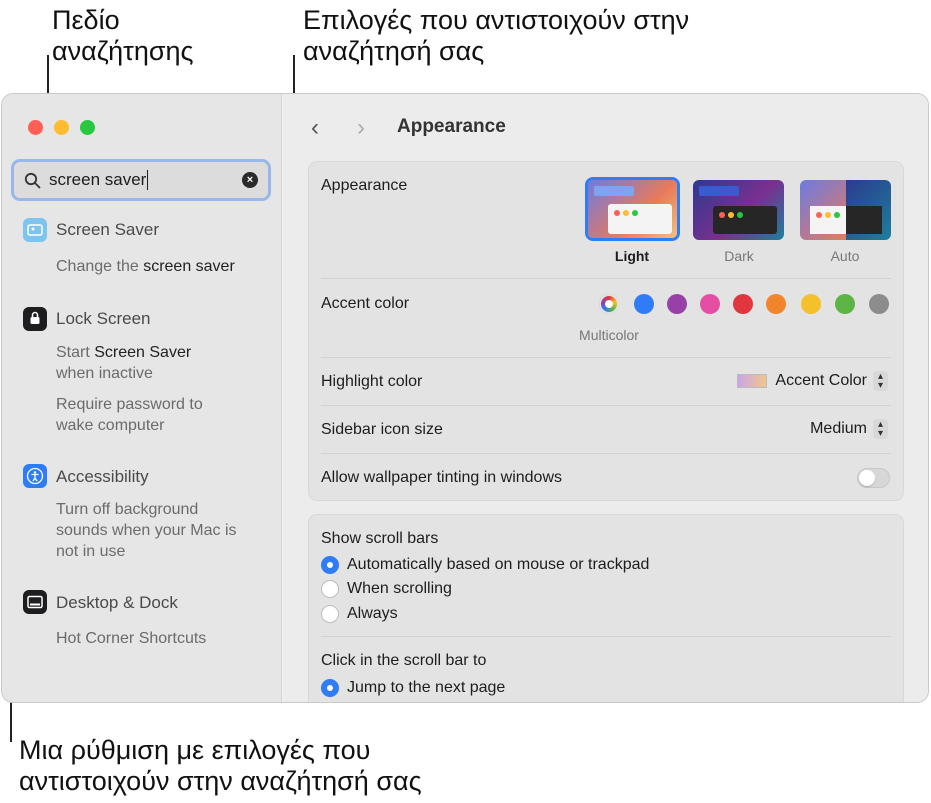  Describe the element at coordinates (32, 180) in the screenshot. I see `search-icon` at that location.